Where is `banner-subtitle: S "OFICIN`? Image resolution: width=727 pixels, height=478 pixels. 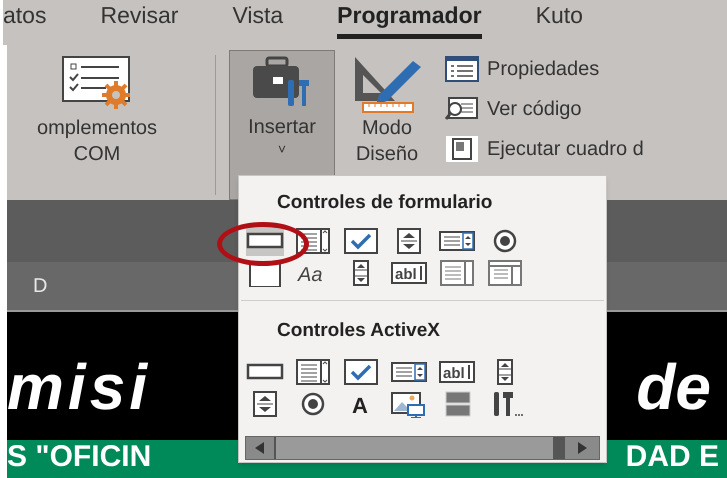 banner-subtitle: S "OFICIN is located at coordinates (79, 457).